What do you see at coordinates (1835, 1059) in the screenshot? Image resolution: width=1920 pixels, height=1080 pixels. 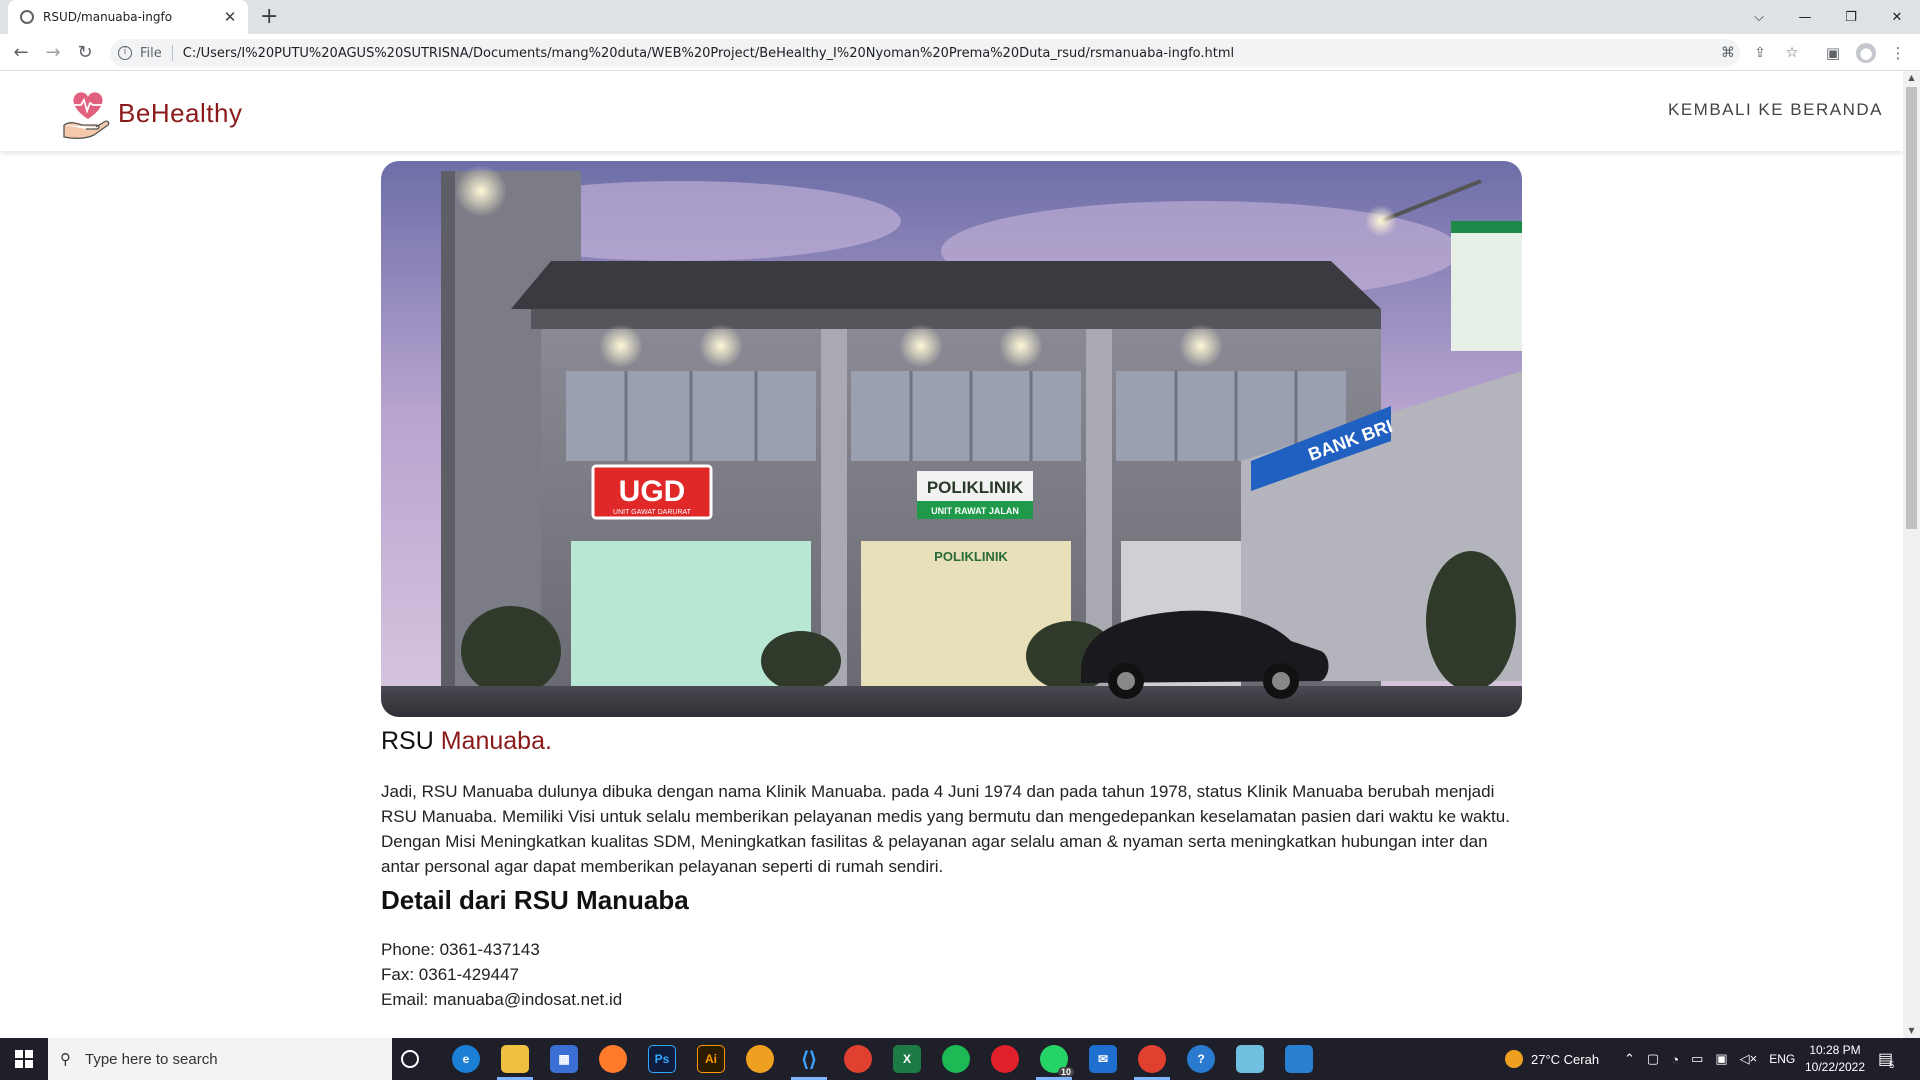 I see `system-clock: 10:28 PM 10/22/2022` at bounding box center [1835, 1059].